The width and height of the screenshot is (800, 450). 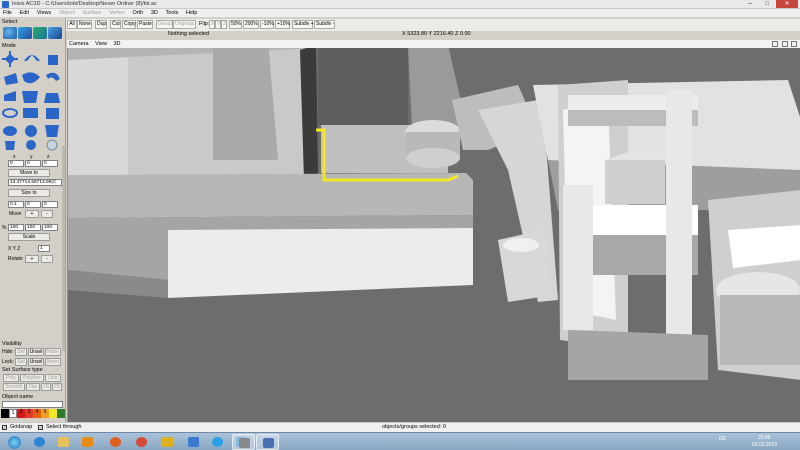 I want to click on scale-y-field: 100, so click(x=33, y=227).